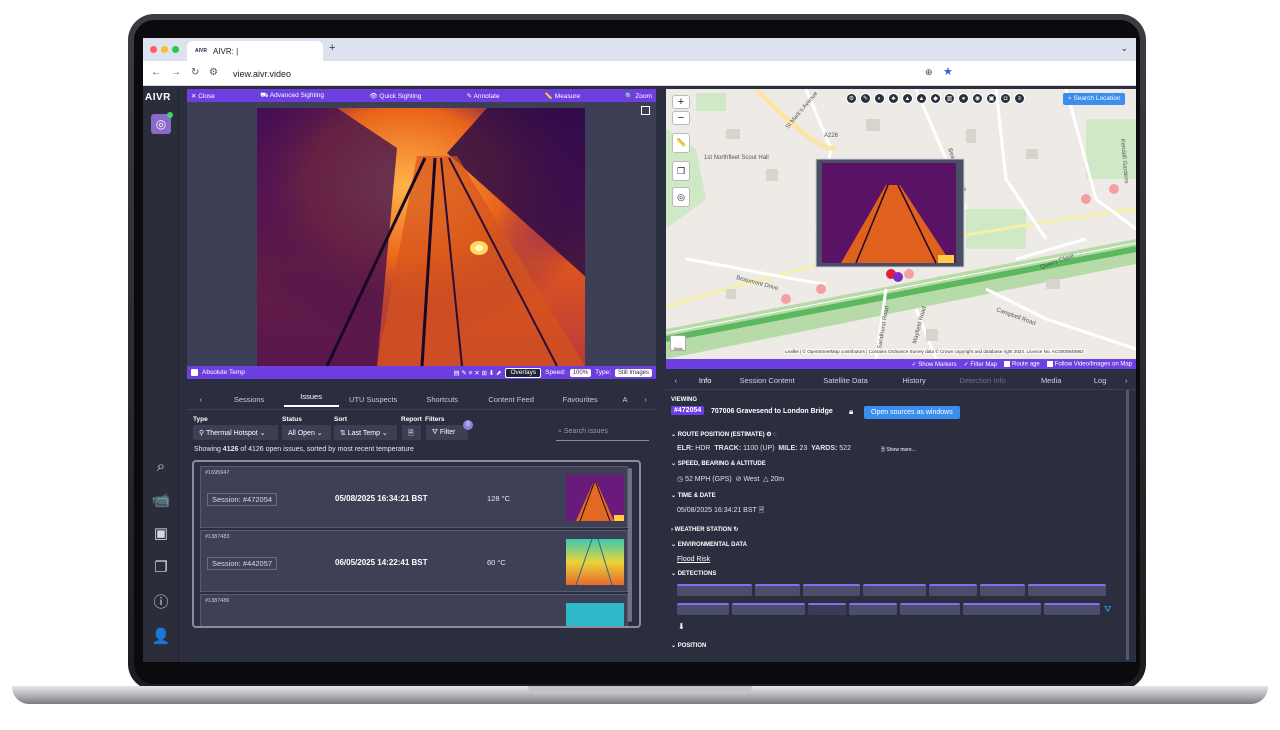 The height and width of the screenshot is (730, 1280). What do you see at coordinates (332, 48) in the screenshot?
I see `new-tab-button: +` at bounding box center [332, 48].